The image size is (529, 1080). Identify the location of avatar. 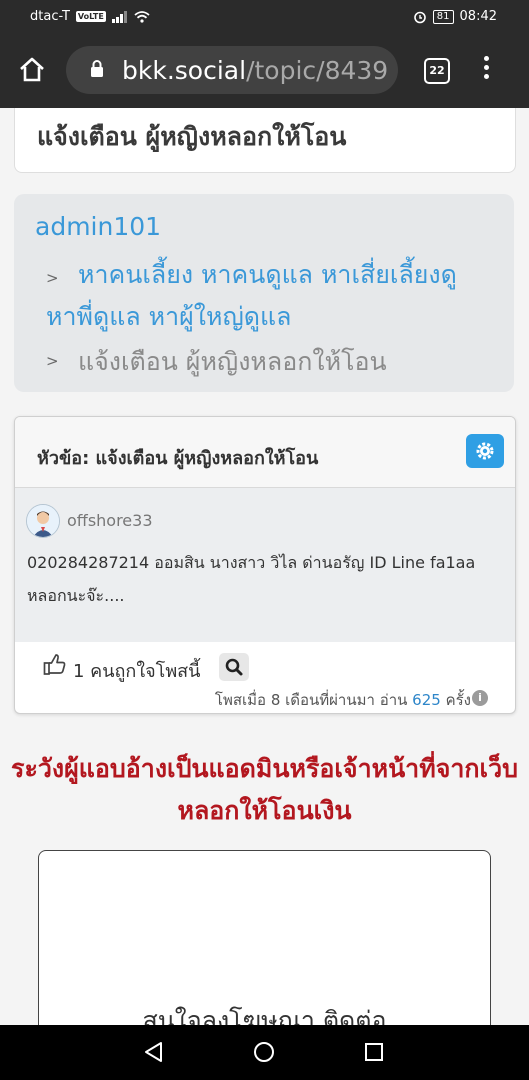
(43, 521).